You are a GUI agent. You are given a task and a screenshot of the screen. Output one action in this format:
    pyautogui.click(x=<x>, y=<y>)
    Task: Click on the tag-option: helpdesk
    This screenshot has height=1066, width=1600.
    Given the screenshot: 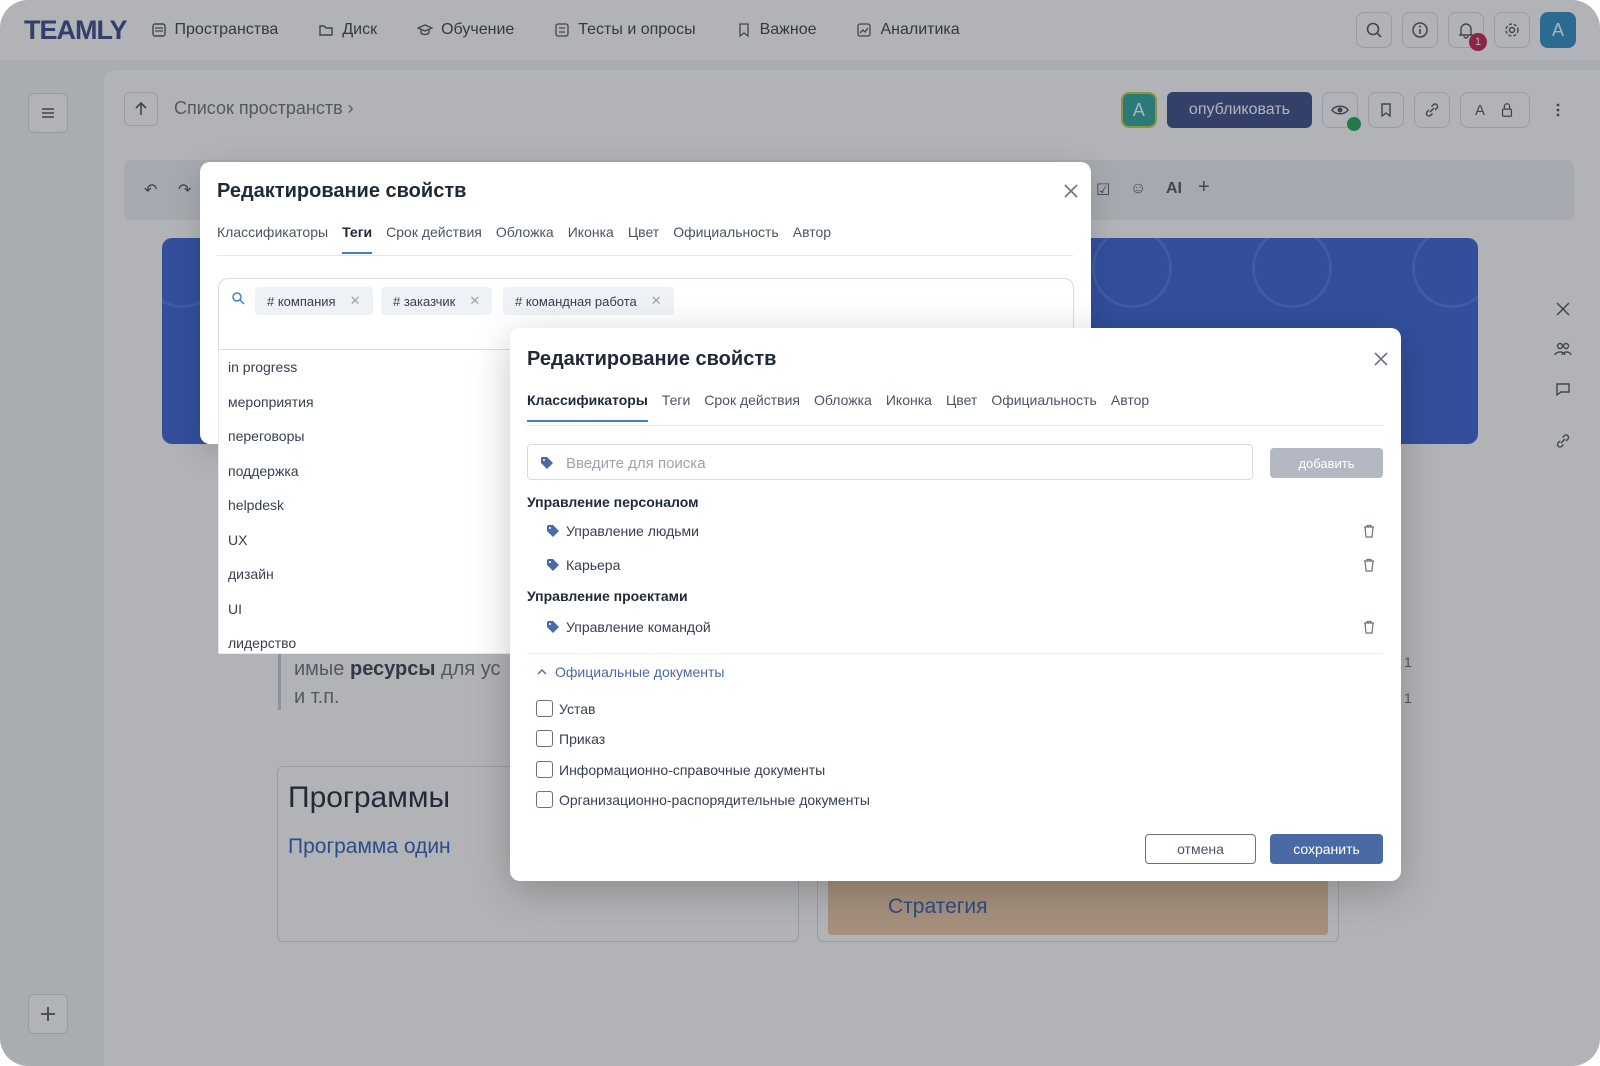 What is the action you would take?
    pyautogui.click(x=368, y=505)
    